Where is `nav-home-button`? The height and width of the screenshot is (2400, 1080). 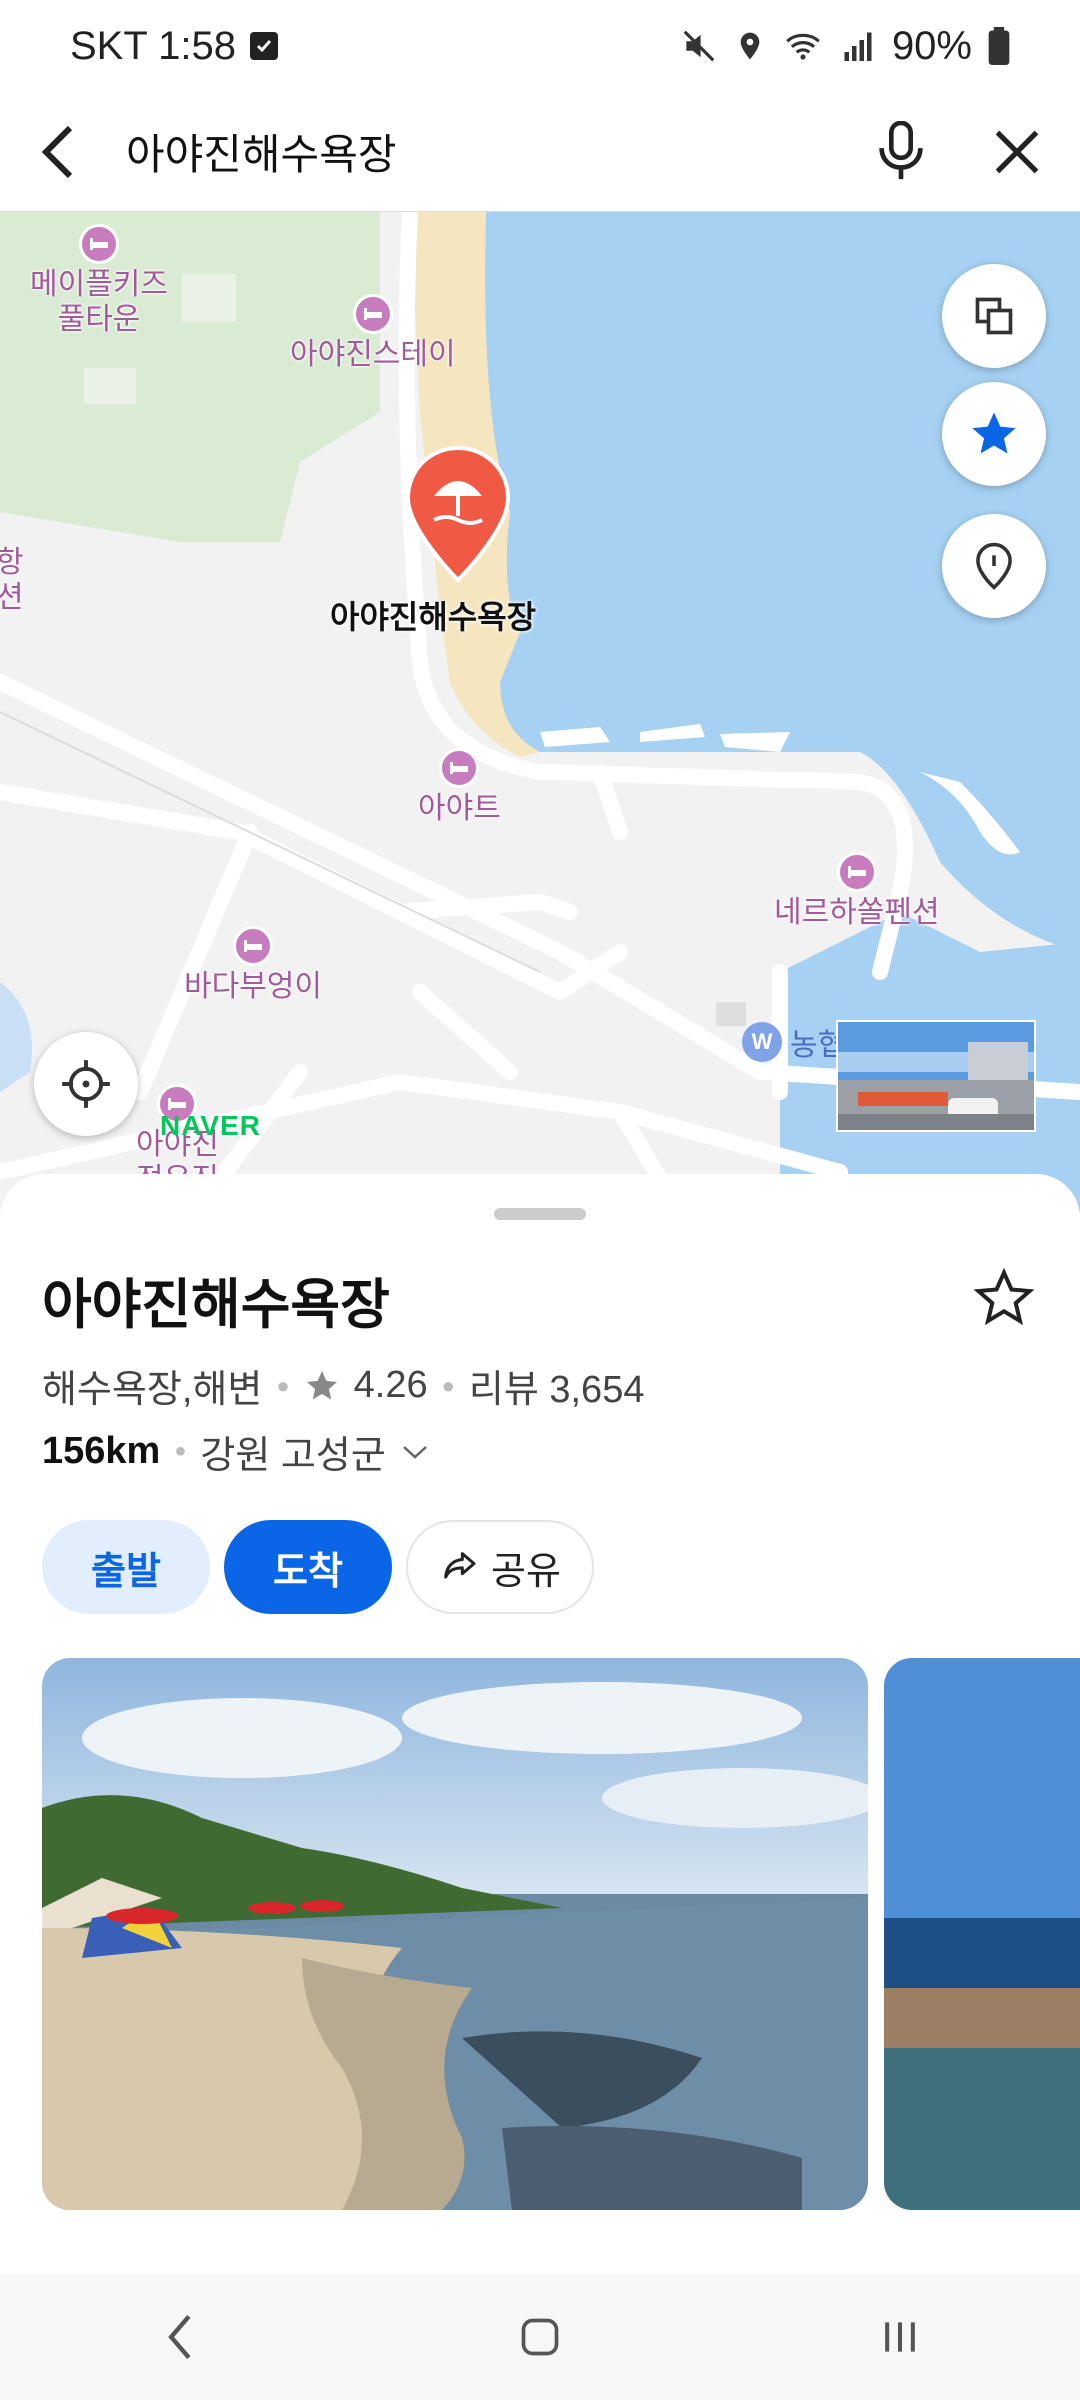
nav-home-button is located at coordinates (540, 2337).